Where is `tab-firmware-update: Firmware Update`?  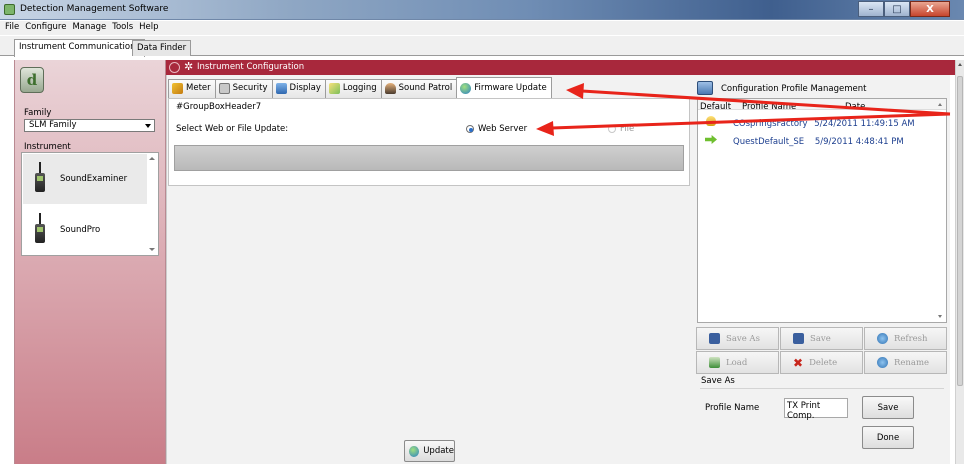
tab-firmware-update: Firmware Update is located at coordinates (504, 87).